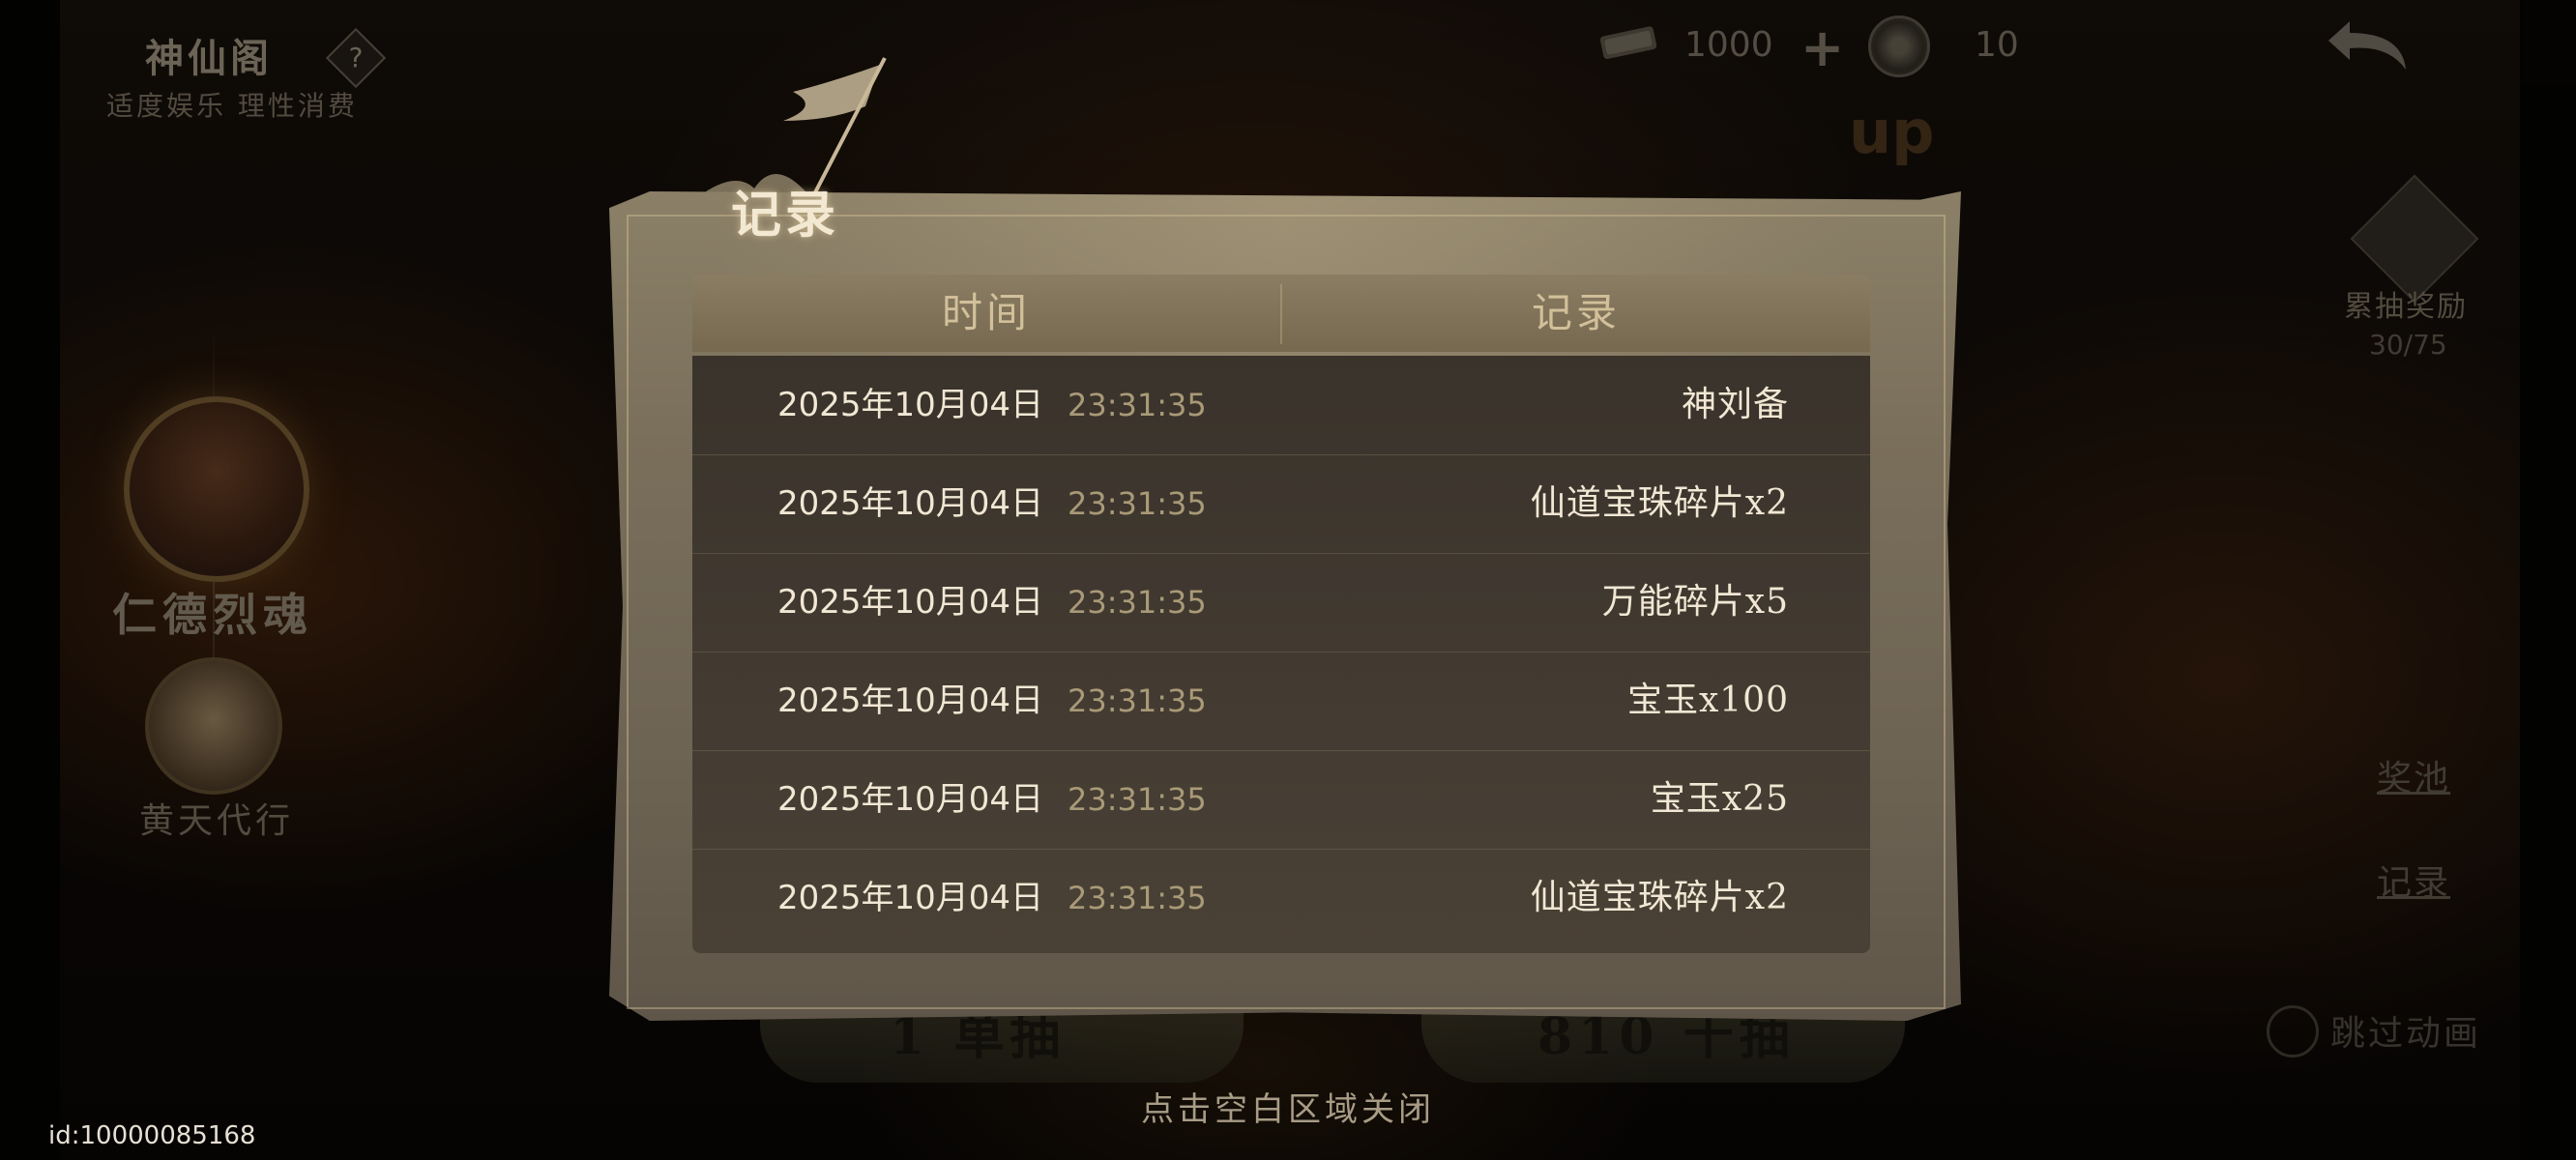 The width and height of the screenshot is (2576, 1160). What do you see at coordinates (1288, 1110) in the screenshot?
I see `close-hint: 点击空白区域关闭` at bounding box center [1288, 1110].